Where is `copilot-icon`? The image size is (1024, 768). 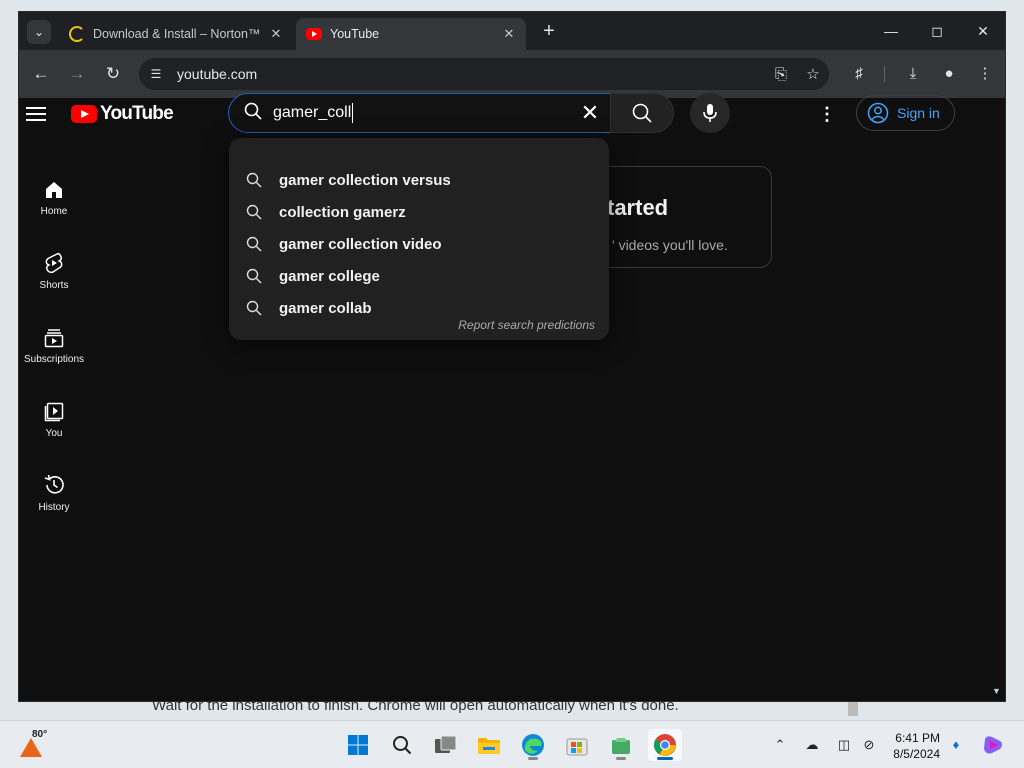
copilot-icon is located at coordinates (992, 745).